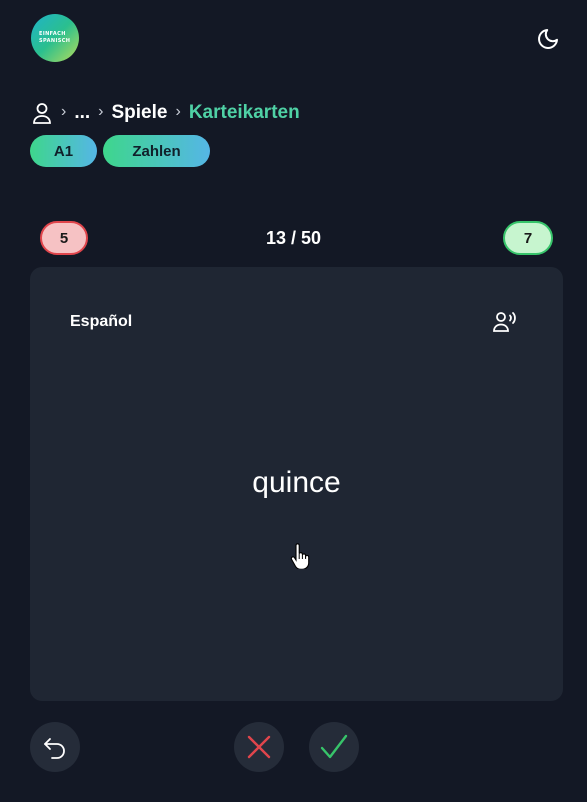 The height and width of the screenshot is (802, 587). What do you see at coordinates (506, 322) in the screenshot?
I see `speaker-person-icon` at bounding box center [506, 322].